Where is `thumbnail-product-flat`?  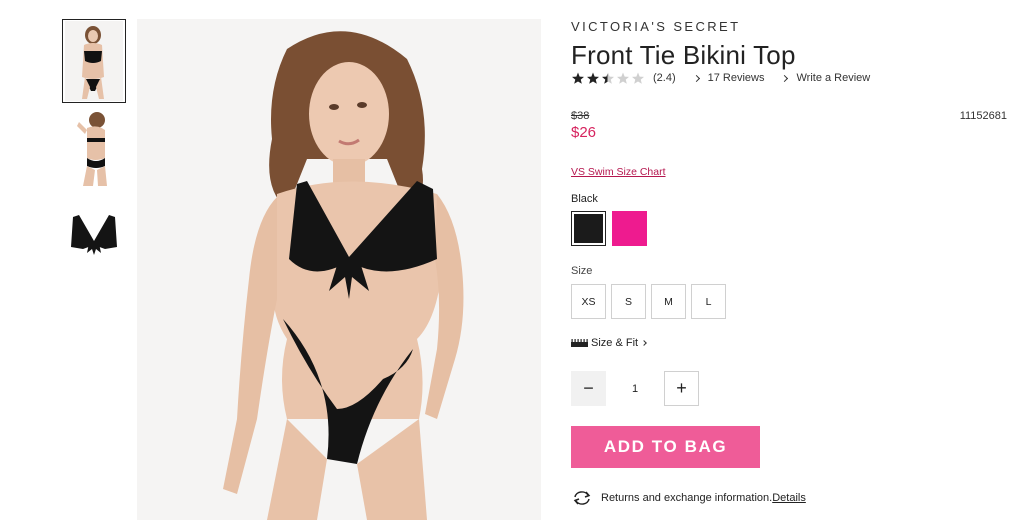 thumbnail-product-flat is located at coordinates (94, 235).